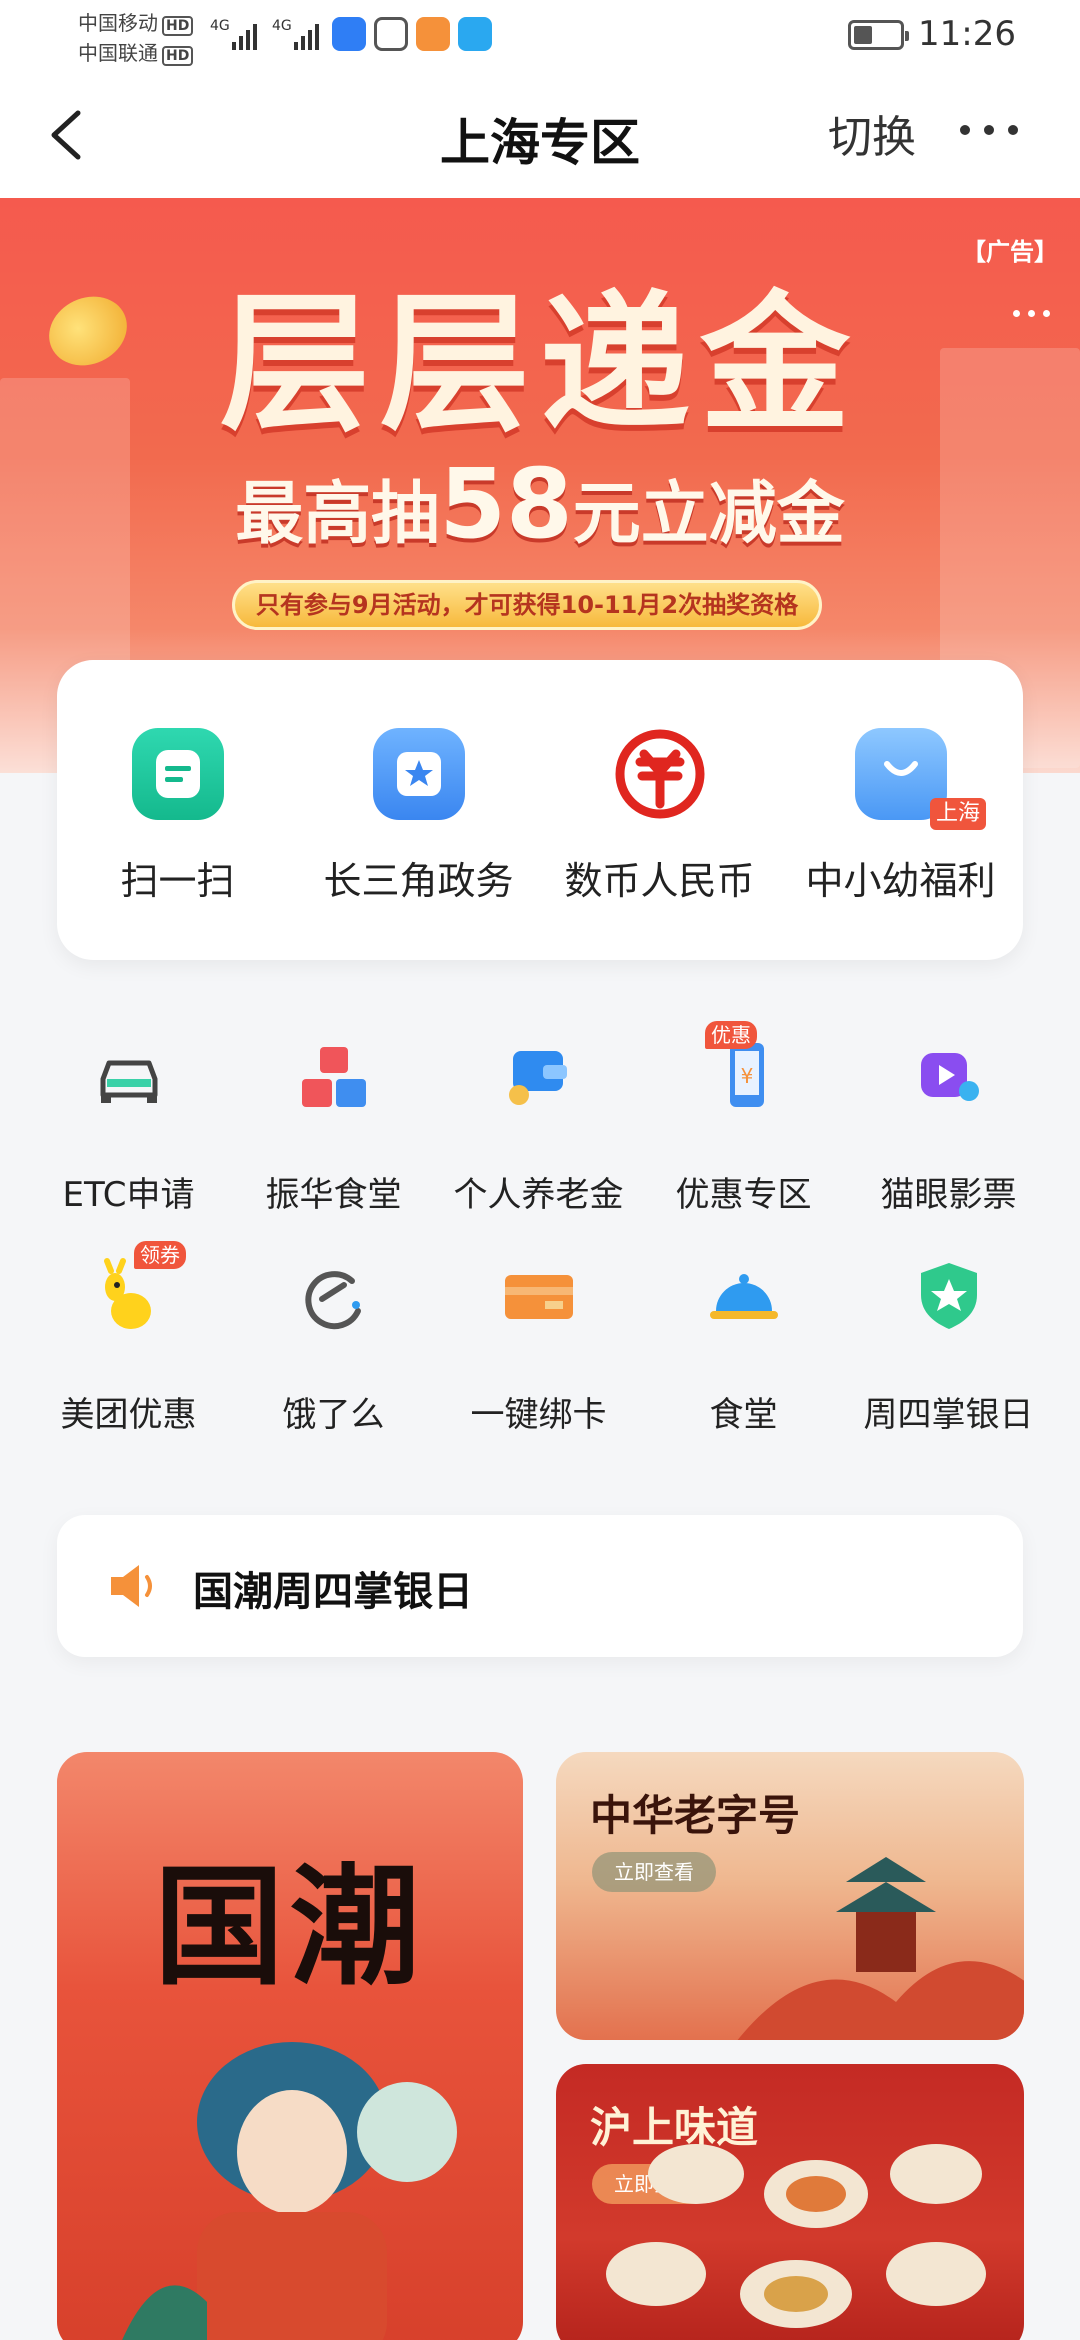 This screenshot has width=1080, height=2340. I want to click on notice-text: 国潮周四掌银日, so click(333, 1592).